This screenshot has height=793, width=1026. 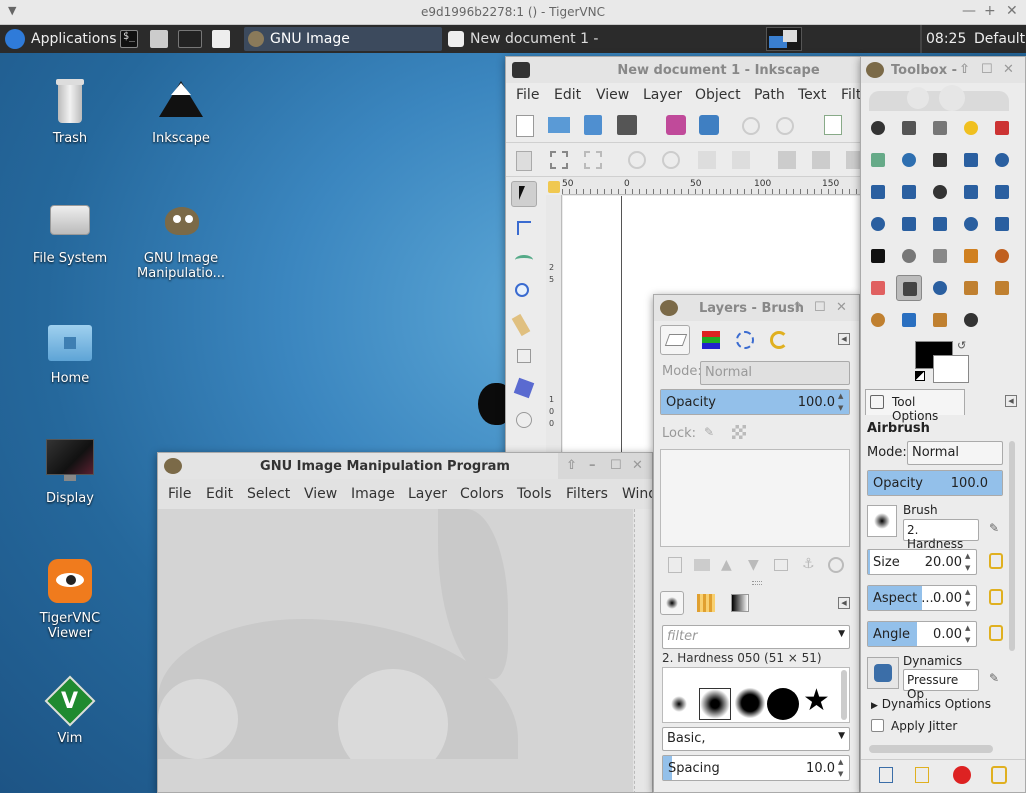 I want to click on undo-history-tab-icon, so click(x=779, y=340).